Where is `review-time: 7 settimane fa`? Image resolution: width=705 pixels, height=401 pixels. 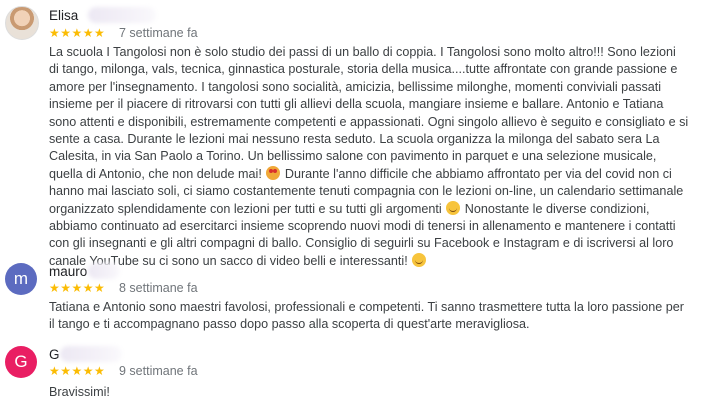 review-time: 7 settimane fa is located at coordinates (158, 33).